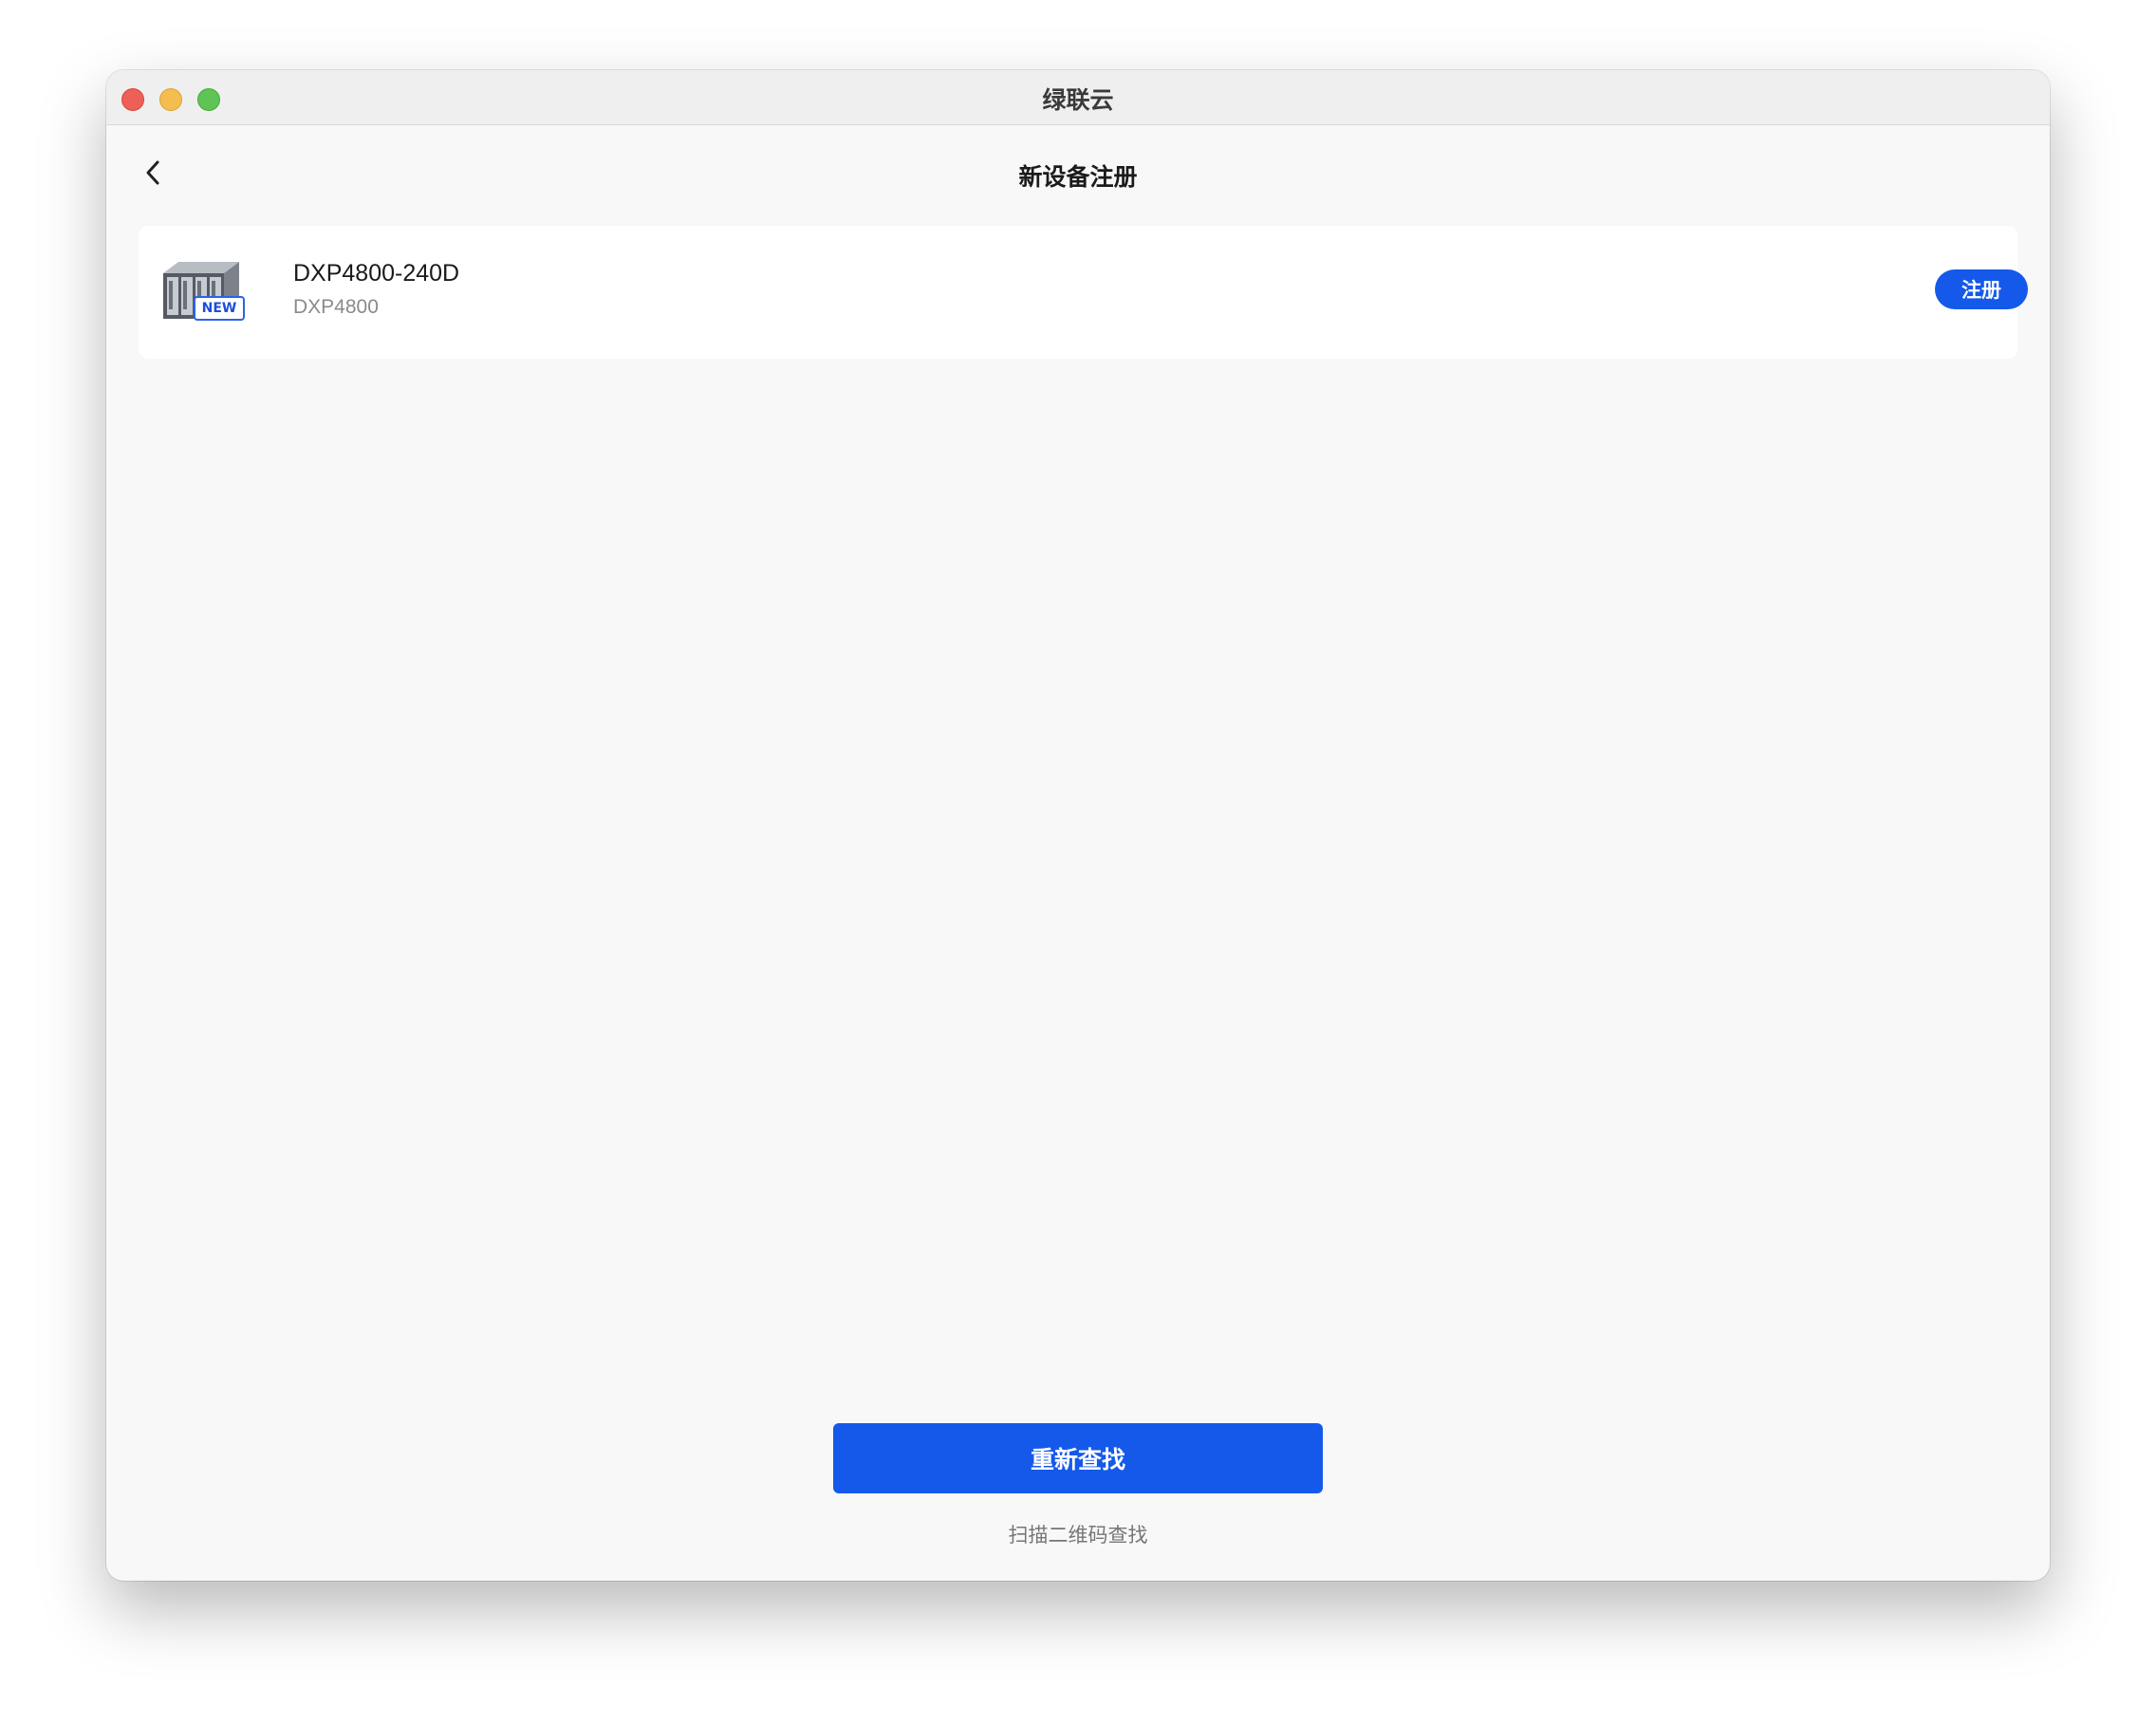 The height and width of the screenshot is (1723, 2156). Describe the element at coordinates (336, 307) in the screenshot. I see `device-model: DXP4800` at that location.